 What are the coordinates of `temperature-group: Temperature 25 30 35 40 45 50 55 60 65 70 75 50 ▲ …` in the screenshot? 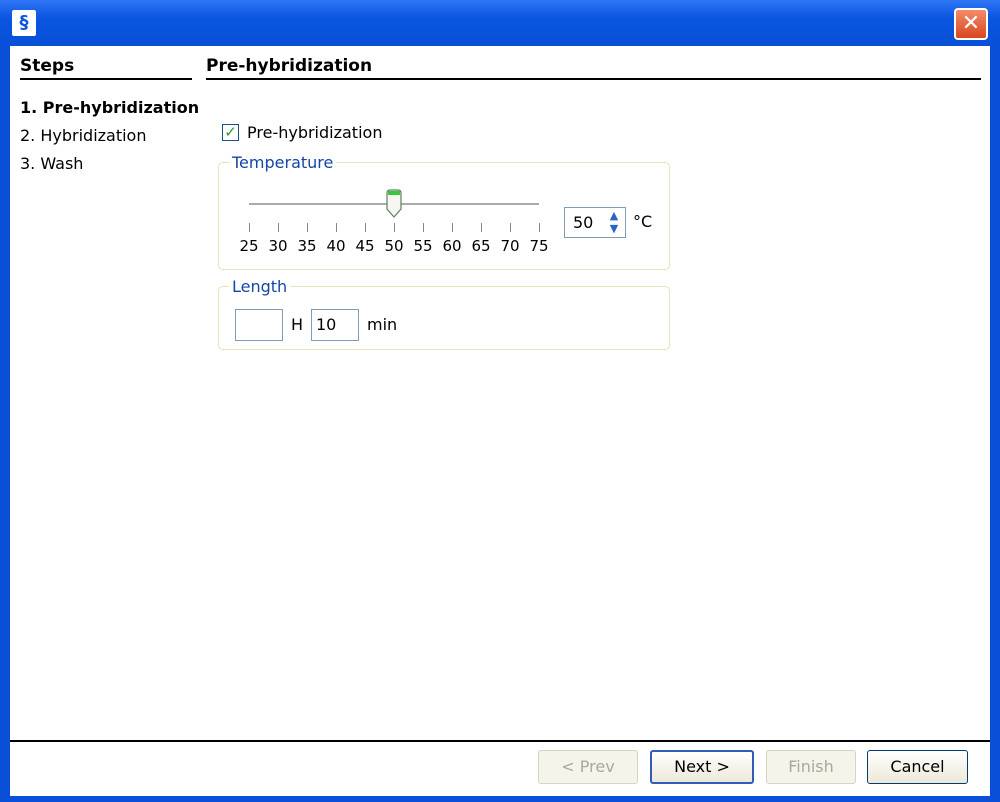 It's located at (444, 211).